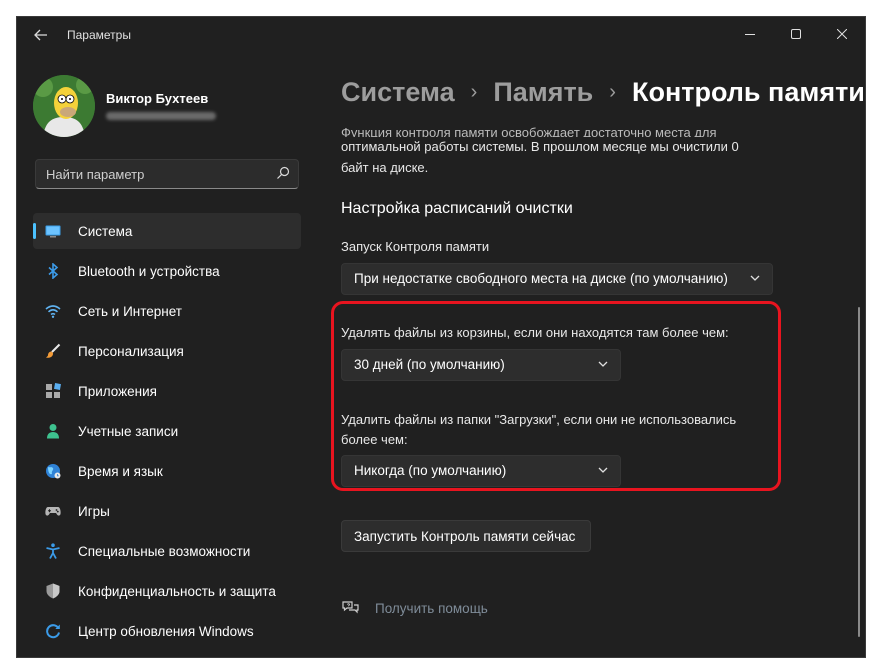  I want to click on app-title: Параметры, so click(99, 35).